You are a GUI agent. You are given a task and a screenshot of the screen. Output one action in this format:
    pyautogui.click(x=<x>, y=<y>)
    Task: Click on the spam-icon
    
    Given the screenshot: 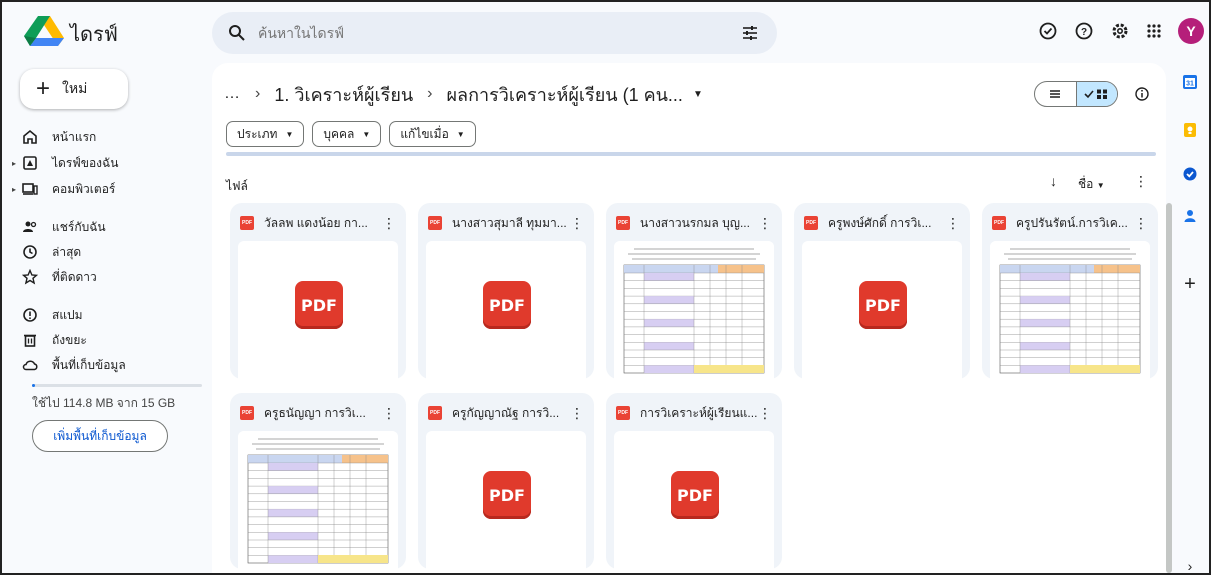 What is the action you would take?
    pyautogui.click(x=30, y=315)
    